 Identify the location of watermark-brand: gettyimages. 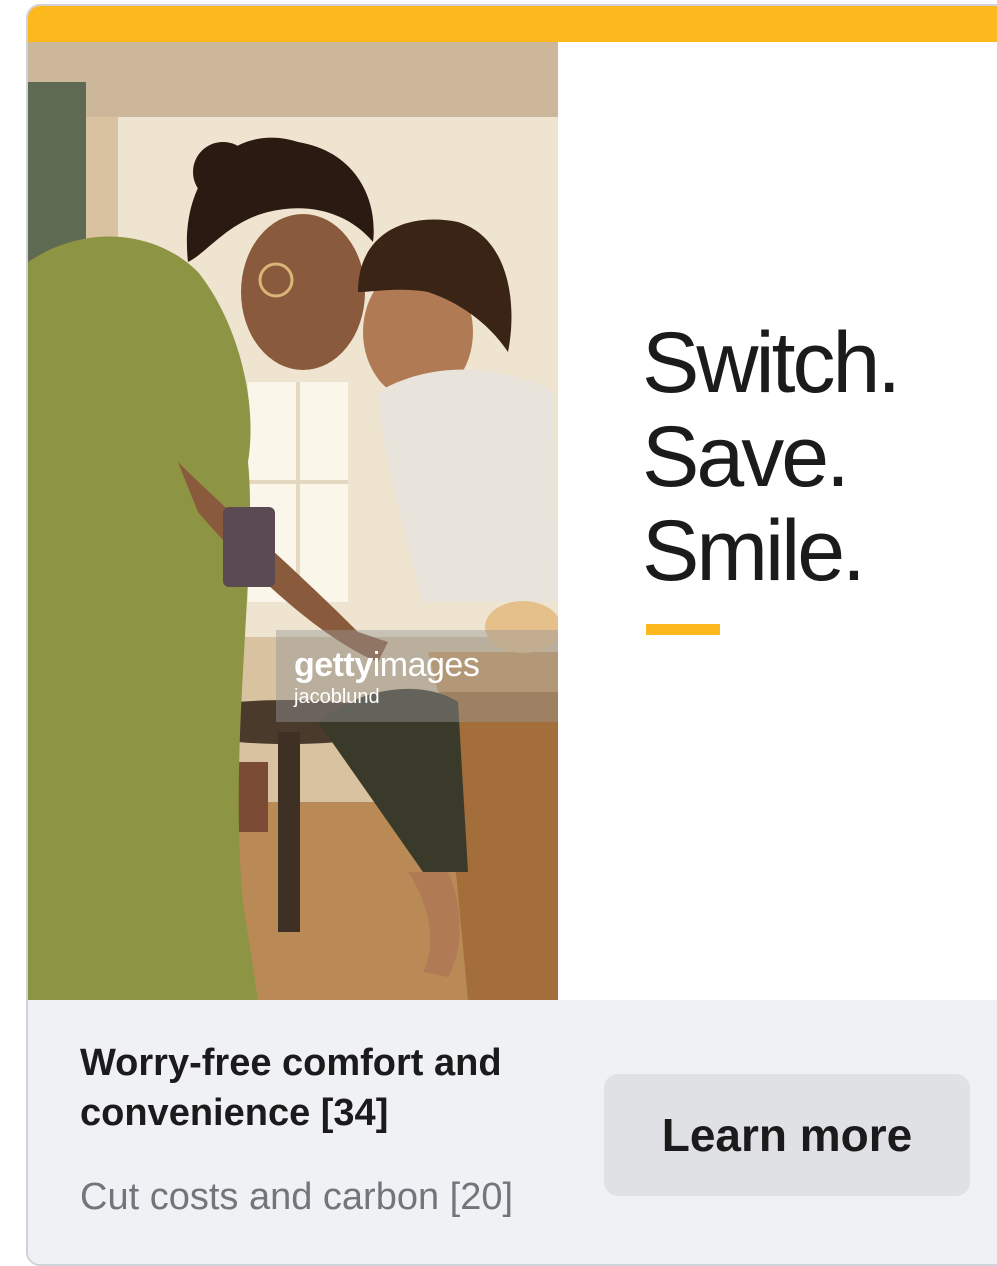
(387, 665).